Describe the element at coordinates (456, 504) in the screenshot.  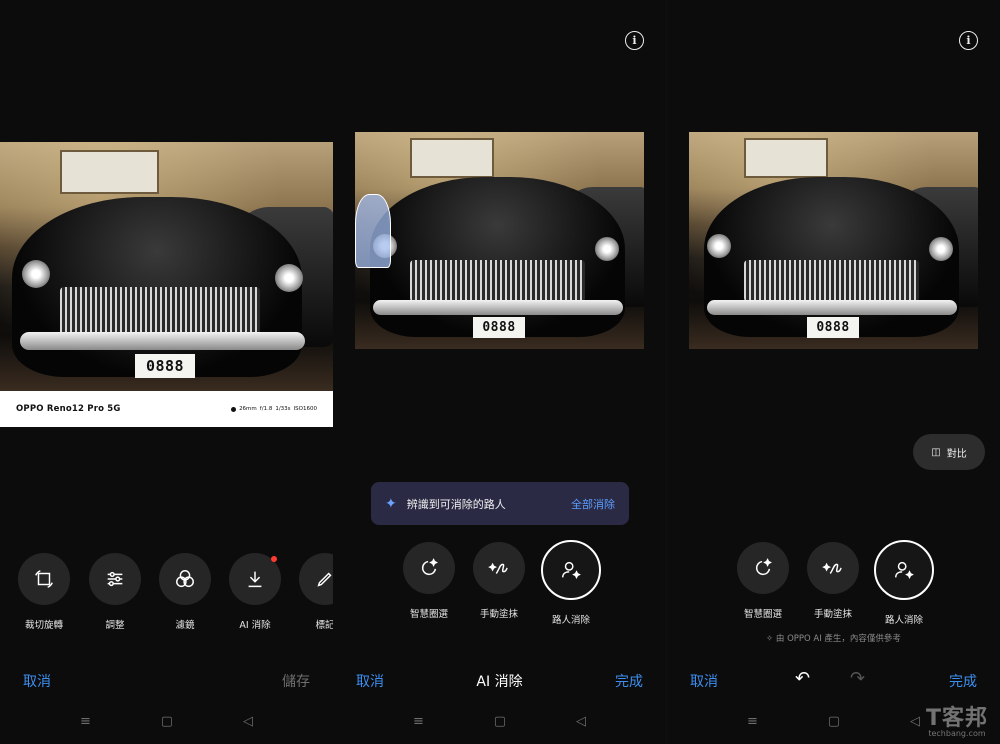
I see `toast-message: 辨識到可消除的路人` at that location.